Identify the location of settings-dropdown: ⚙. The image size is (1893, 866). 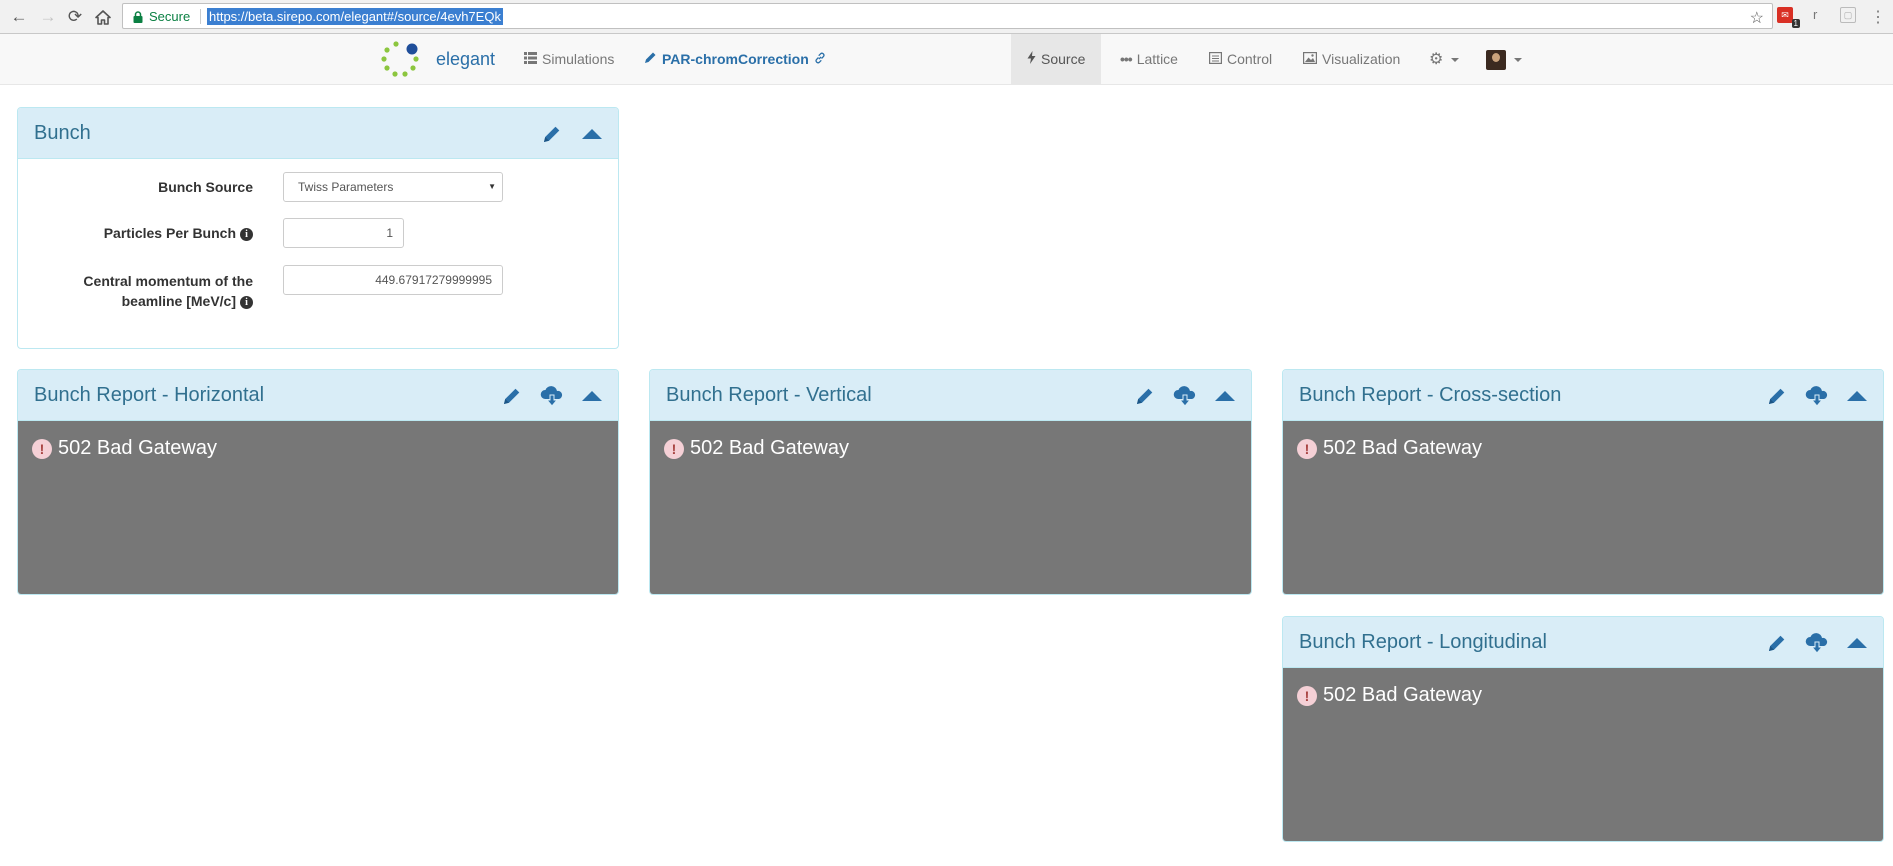
(1444, 59).